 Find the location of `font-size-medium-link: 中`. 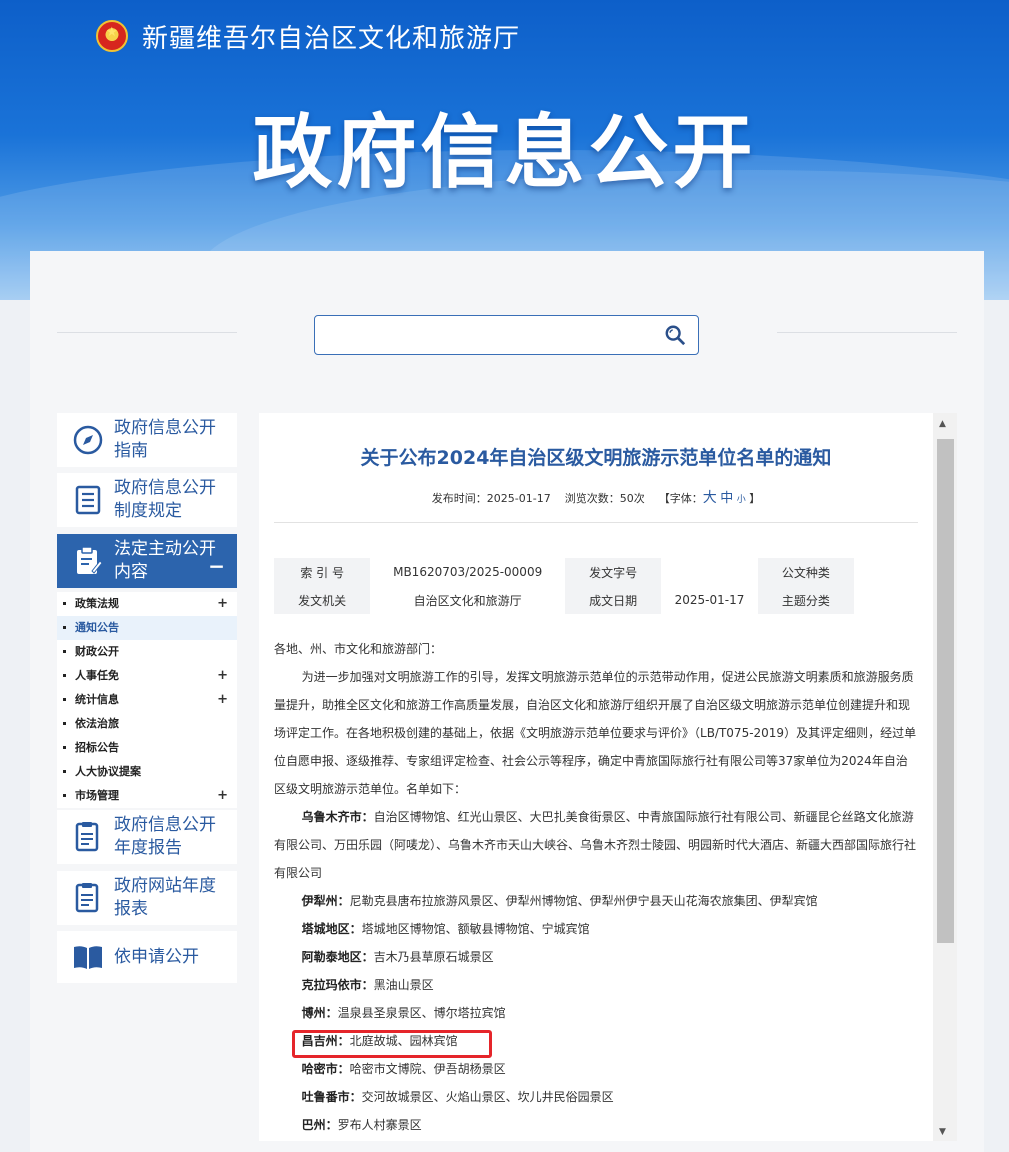

font-size-medium-link: 中 is located at coordinates (726, 498).